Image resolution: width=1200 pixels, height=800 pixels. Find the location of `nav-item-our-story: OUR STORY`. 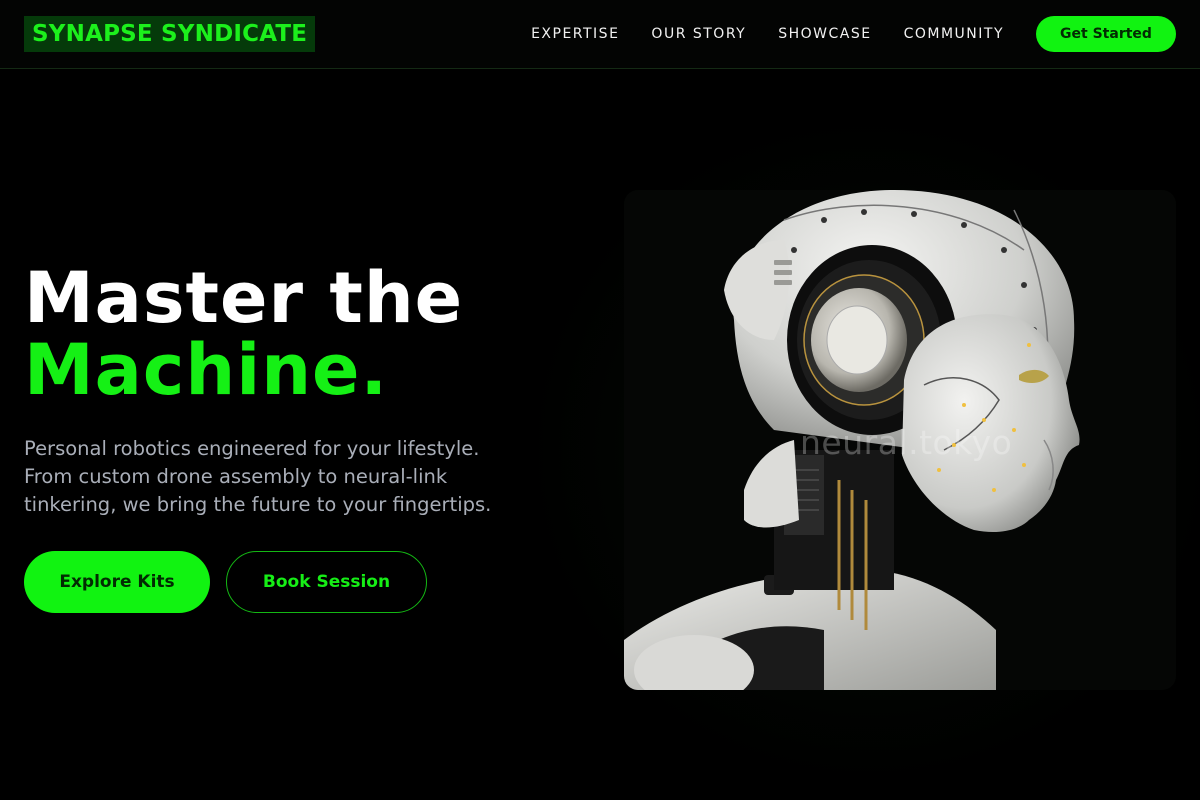

nav-item-our-story: OUR STORY is located at coordinates (698, 34).